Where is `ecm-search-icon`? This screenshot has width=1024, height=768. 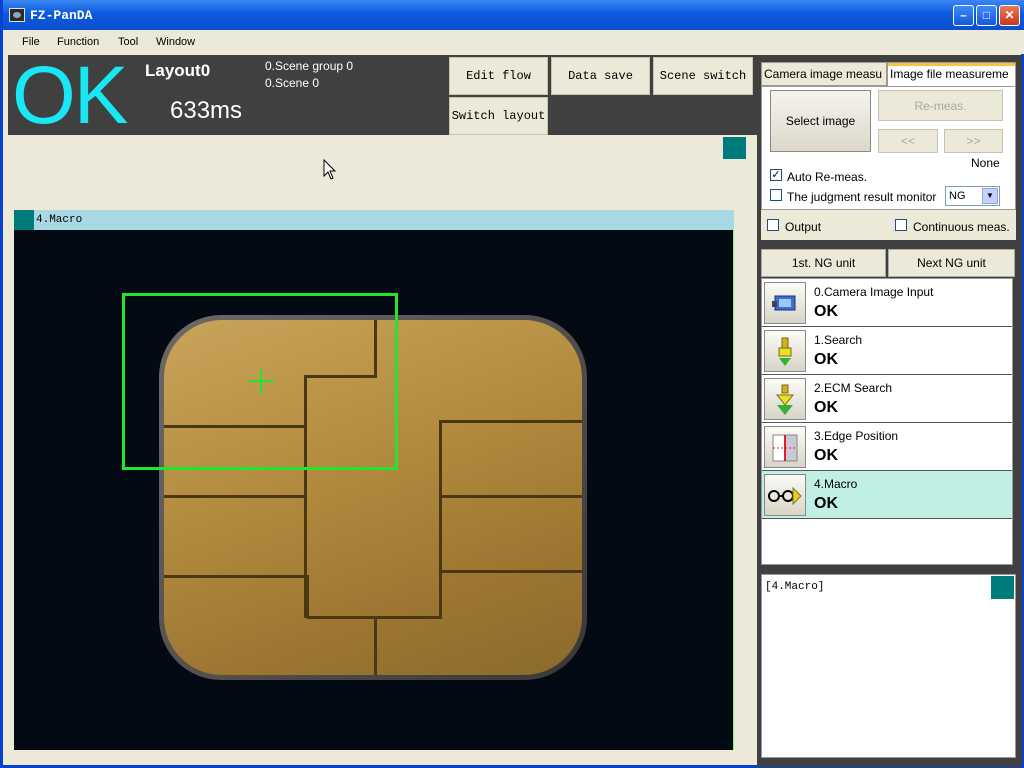 ecm-search-icon is located at coordinates (785, 399).